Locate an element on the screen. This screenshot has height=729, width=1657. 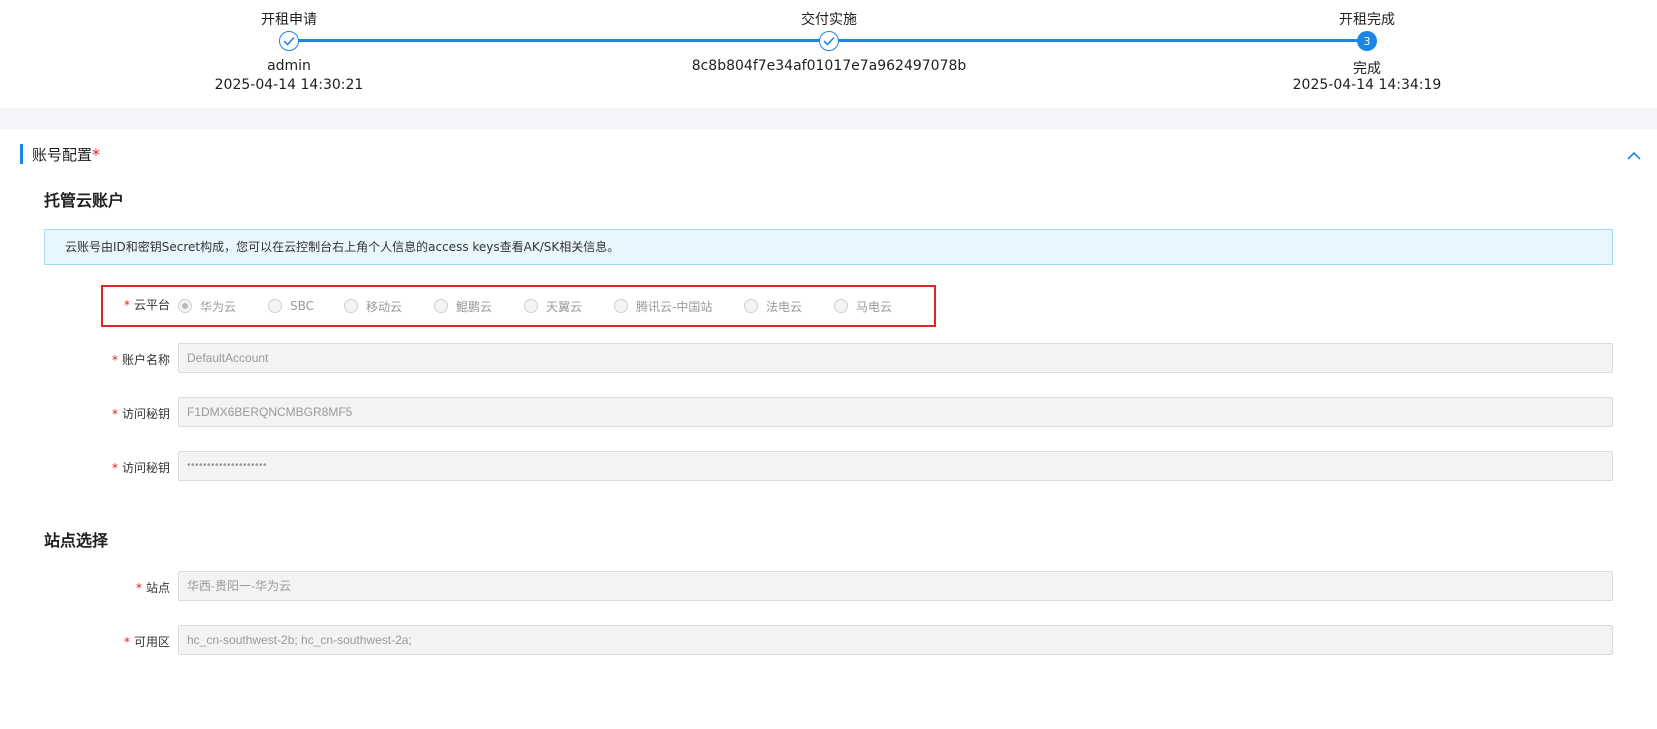
required-mark: * is located at coordinates (96, 154).